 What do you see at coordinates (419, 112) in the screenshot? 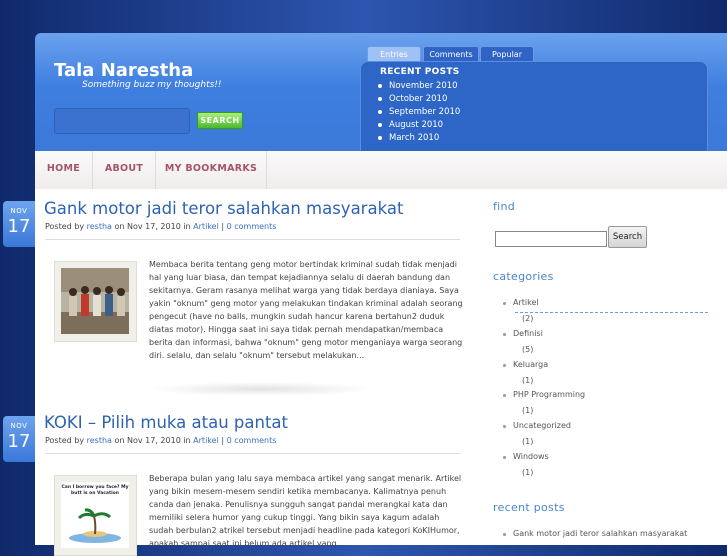
I see `archive-link: September 2010` at bounding box center [419, 112].